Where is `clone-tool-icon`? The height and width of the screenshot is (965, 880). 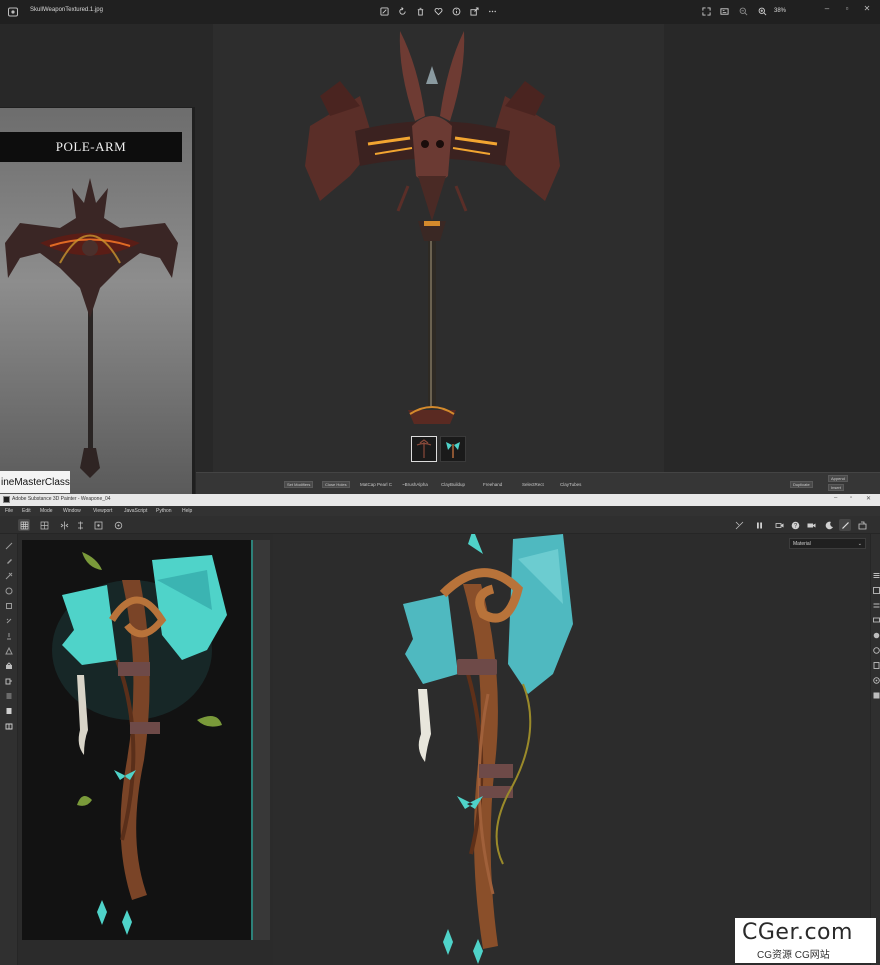
clone-tool-icon is located at coordinates (8, 620).